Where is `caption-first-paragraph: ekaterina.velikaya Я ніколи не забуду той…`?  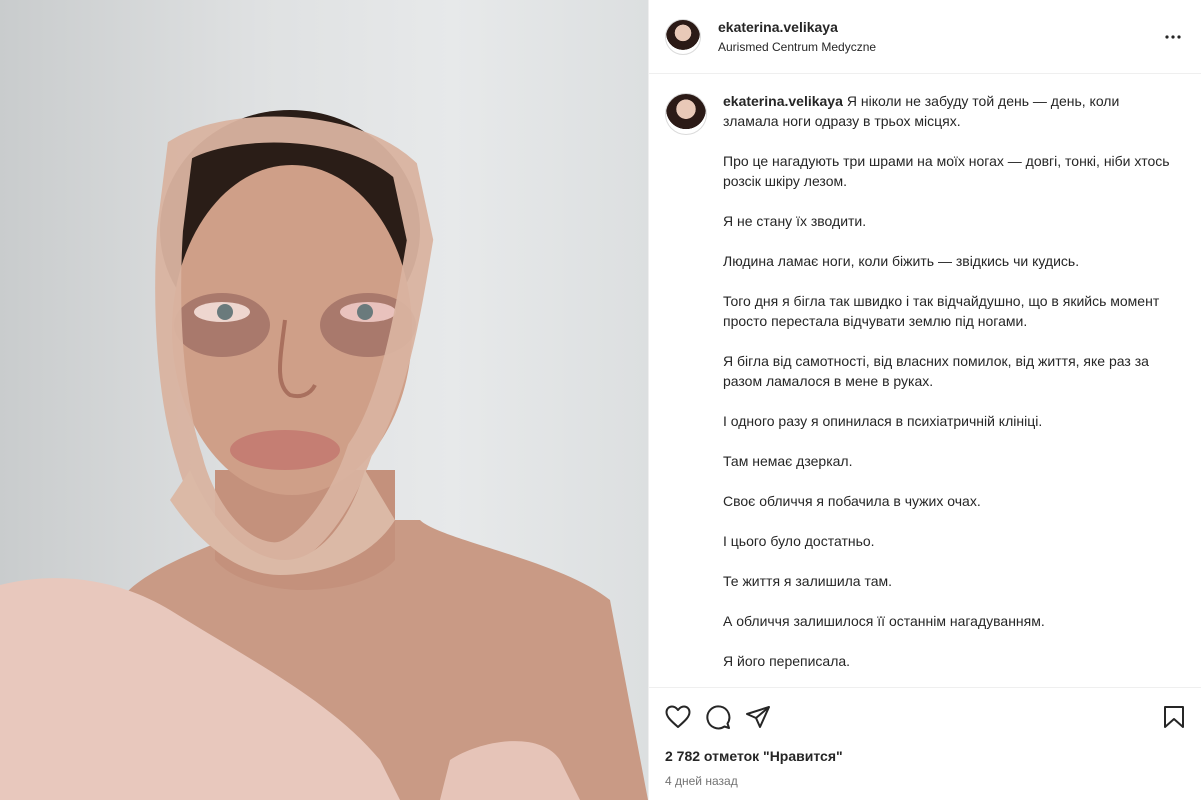 caption-first-paragraph: ekaterina.velikaya Я ніколи не забуду той… is located at coordinates (948, 111).